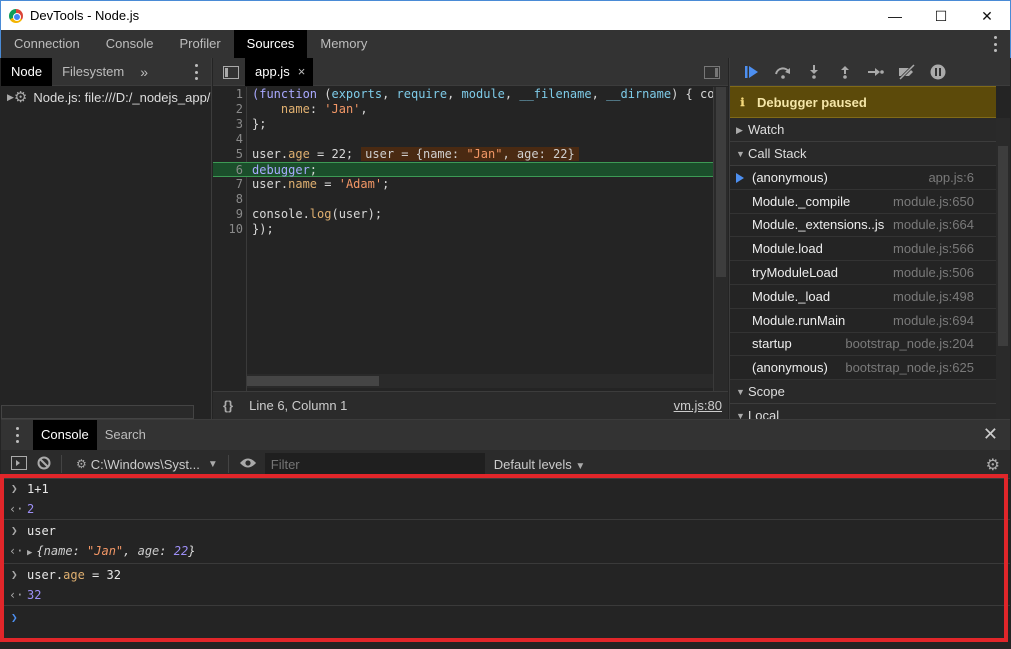 The image size is (1011, 649). I want to click on line-number: 9, so click(228, 214).